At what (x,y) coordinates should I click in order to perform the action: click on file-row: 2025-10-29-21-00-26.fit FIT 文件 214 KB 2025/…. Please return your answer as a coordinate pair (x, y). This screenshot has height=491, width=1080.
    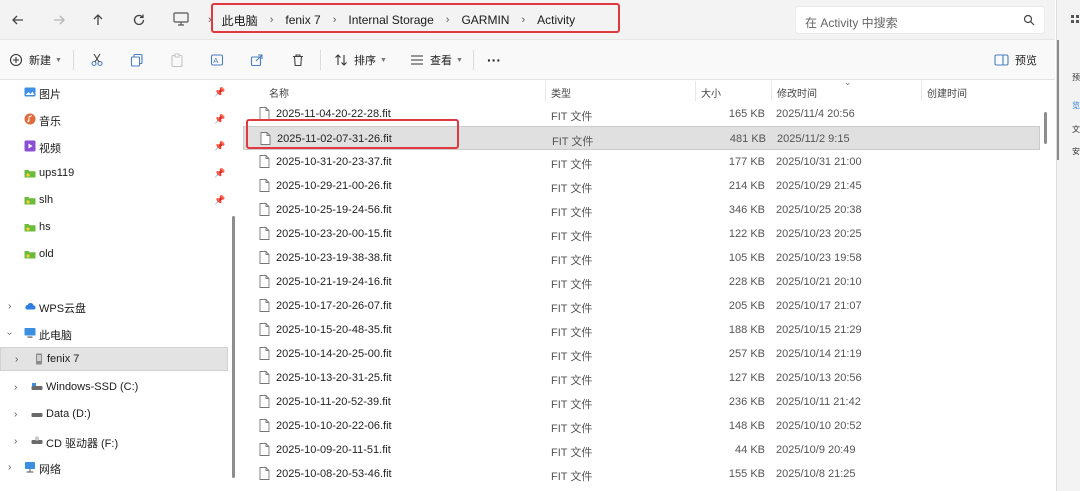
    Looking at the image, I should click on (641, 186).